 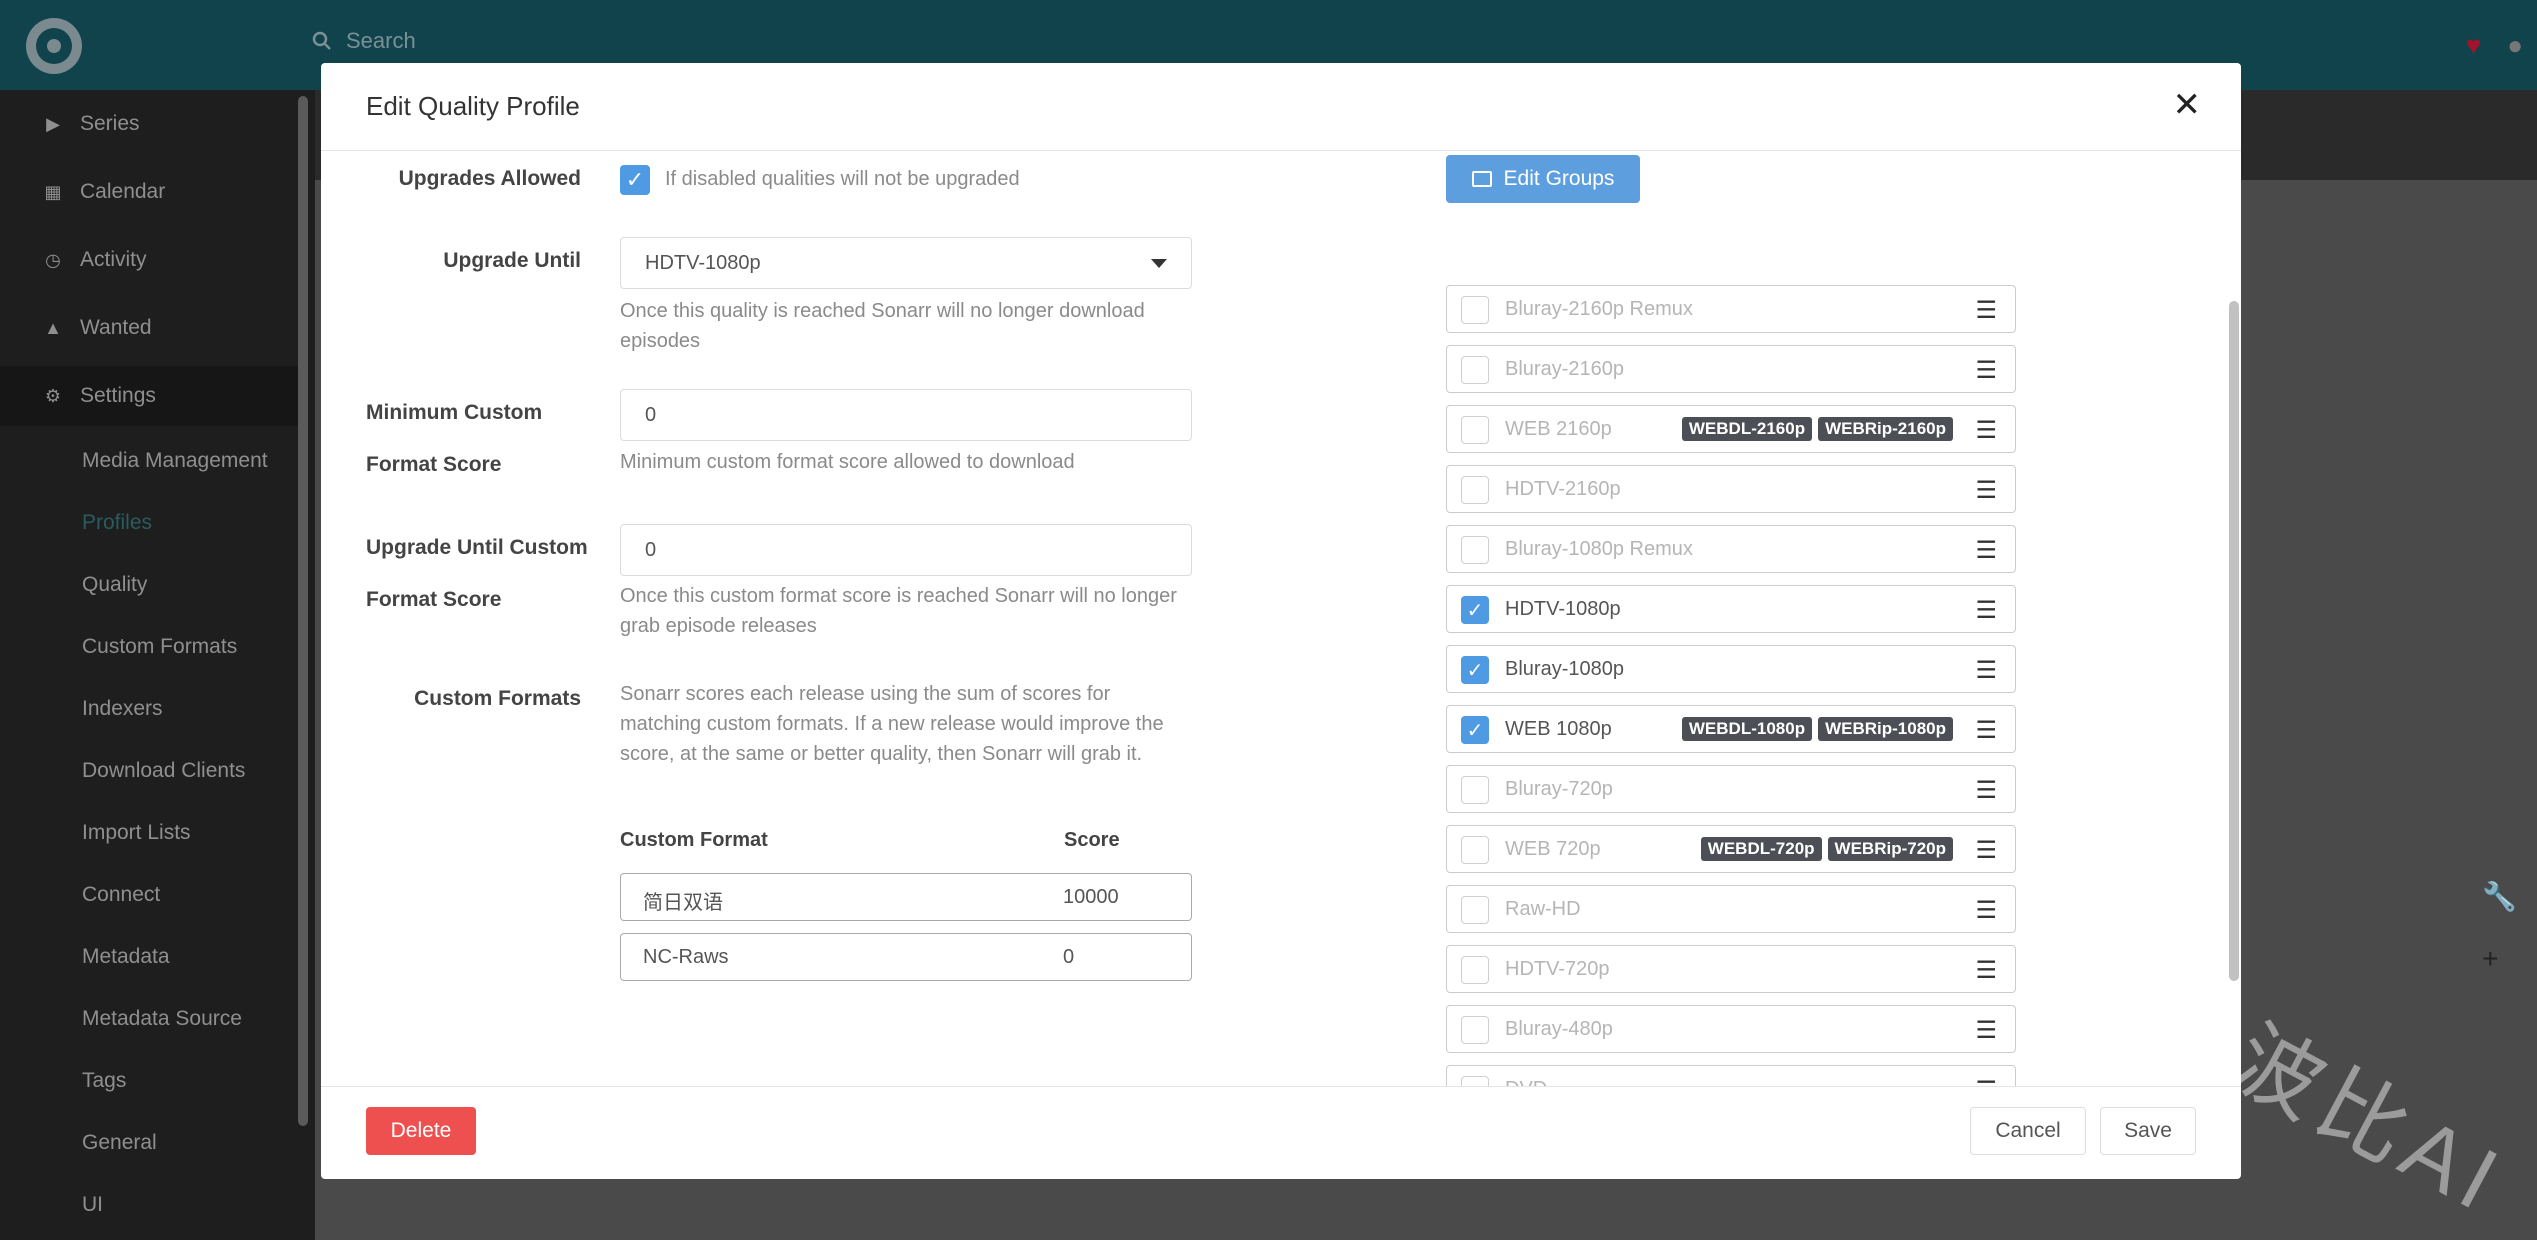 I want to click on search-input: Search, so click(x=381, y=41).